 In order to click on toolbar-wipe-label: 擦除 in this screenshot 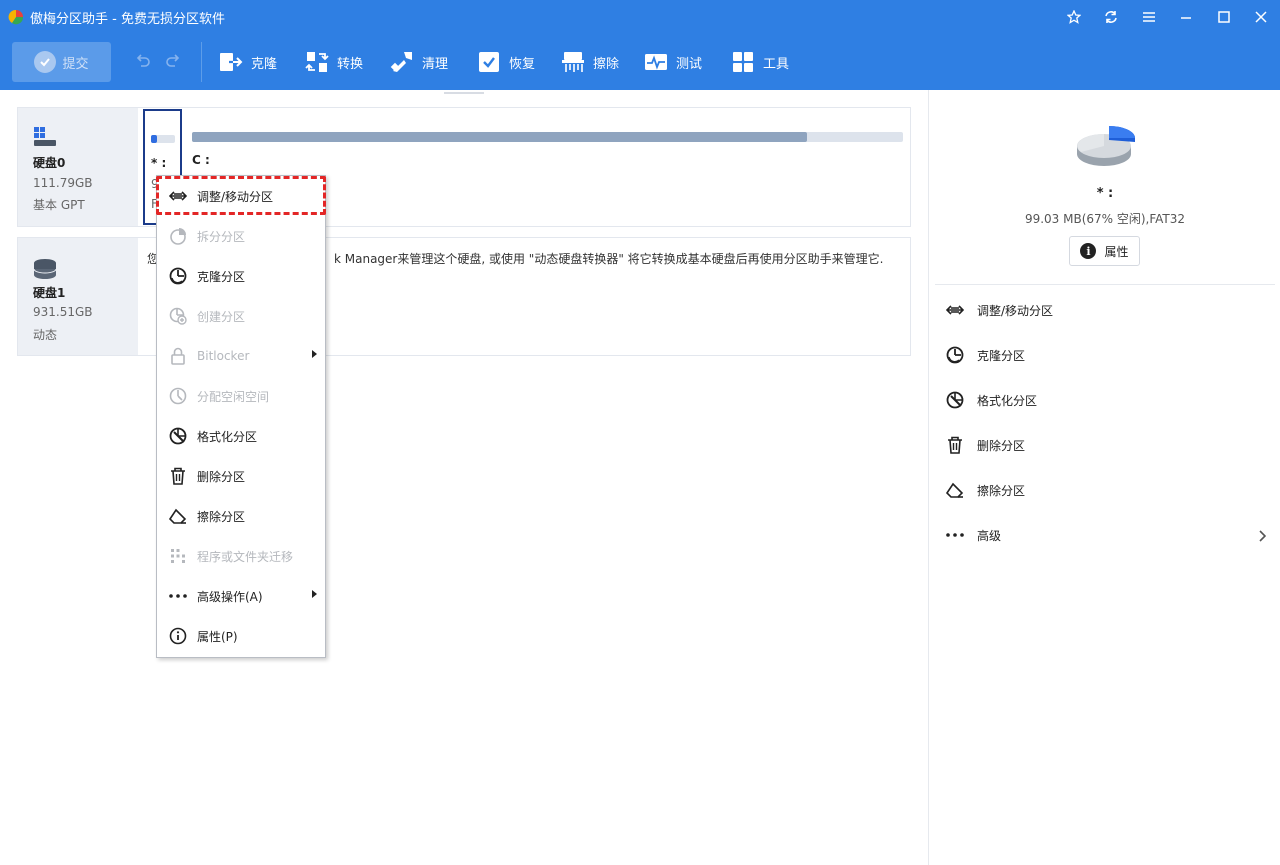, I will do `click(606, 64)`.